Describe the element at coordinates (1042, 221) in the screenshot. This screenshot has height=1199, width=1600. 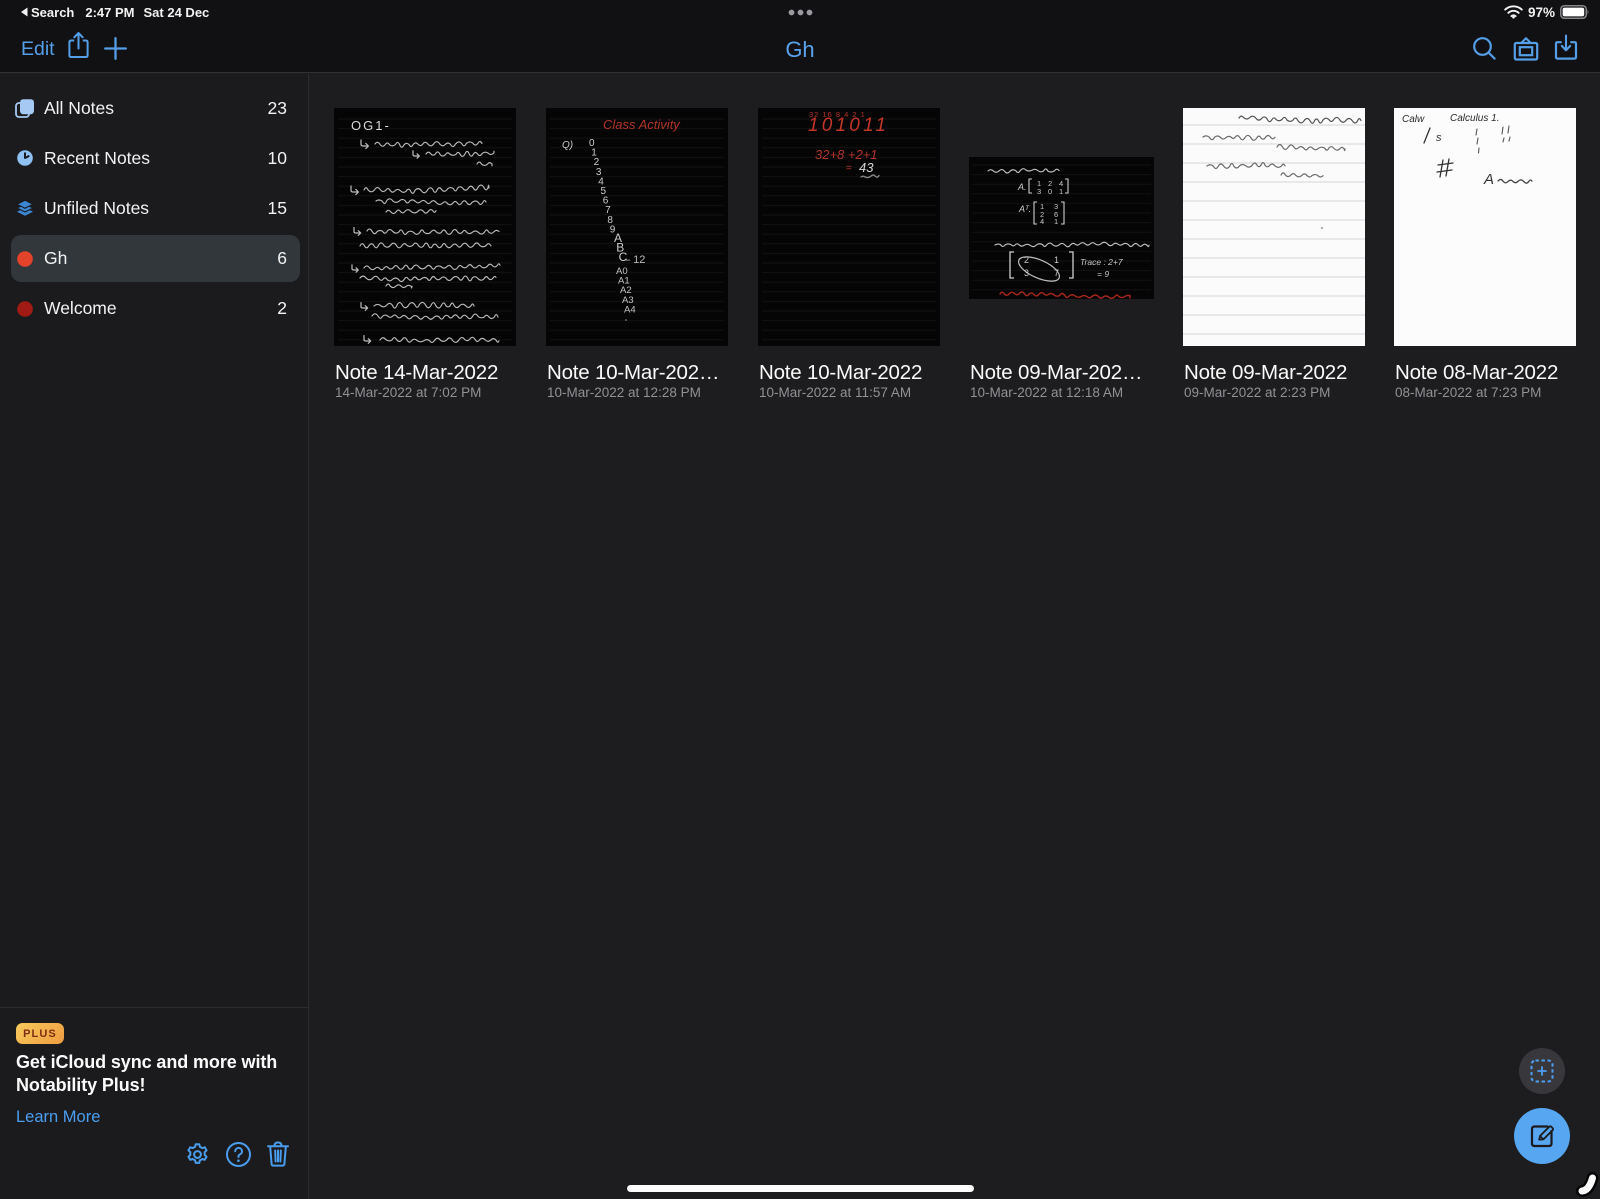
I see `svg-text: 4` at that location.